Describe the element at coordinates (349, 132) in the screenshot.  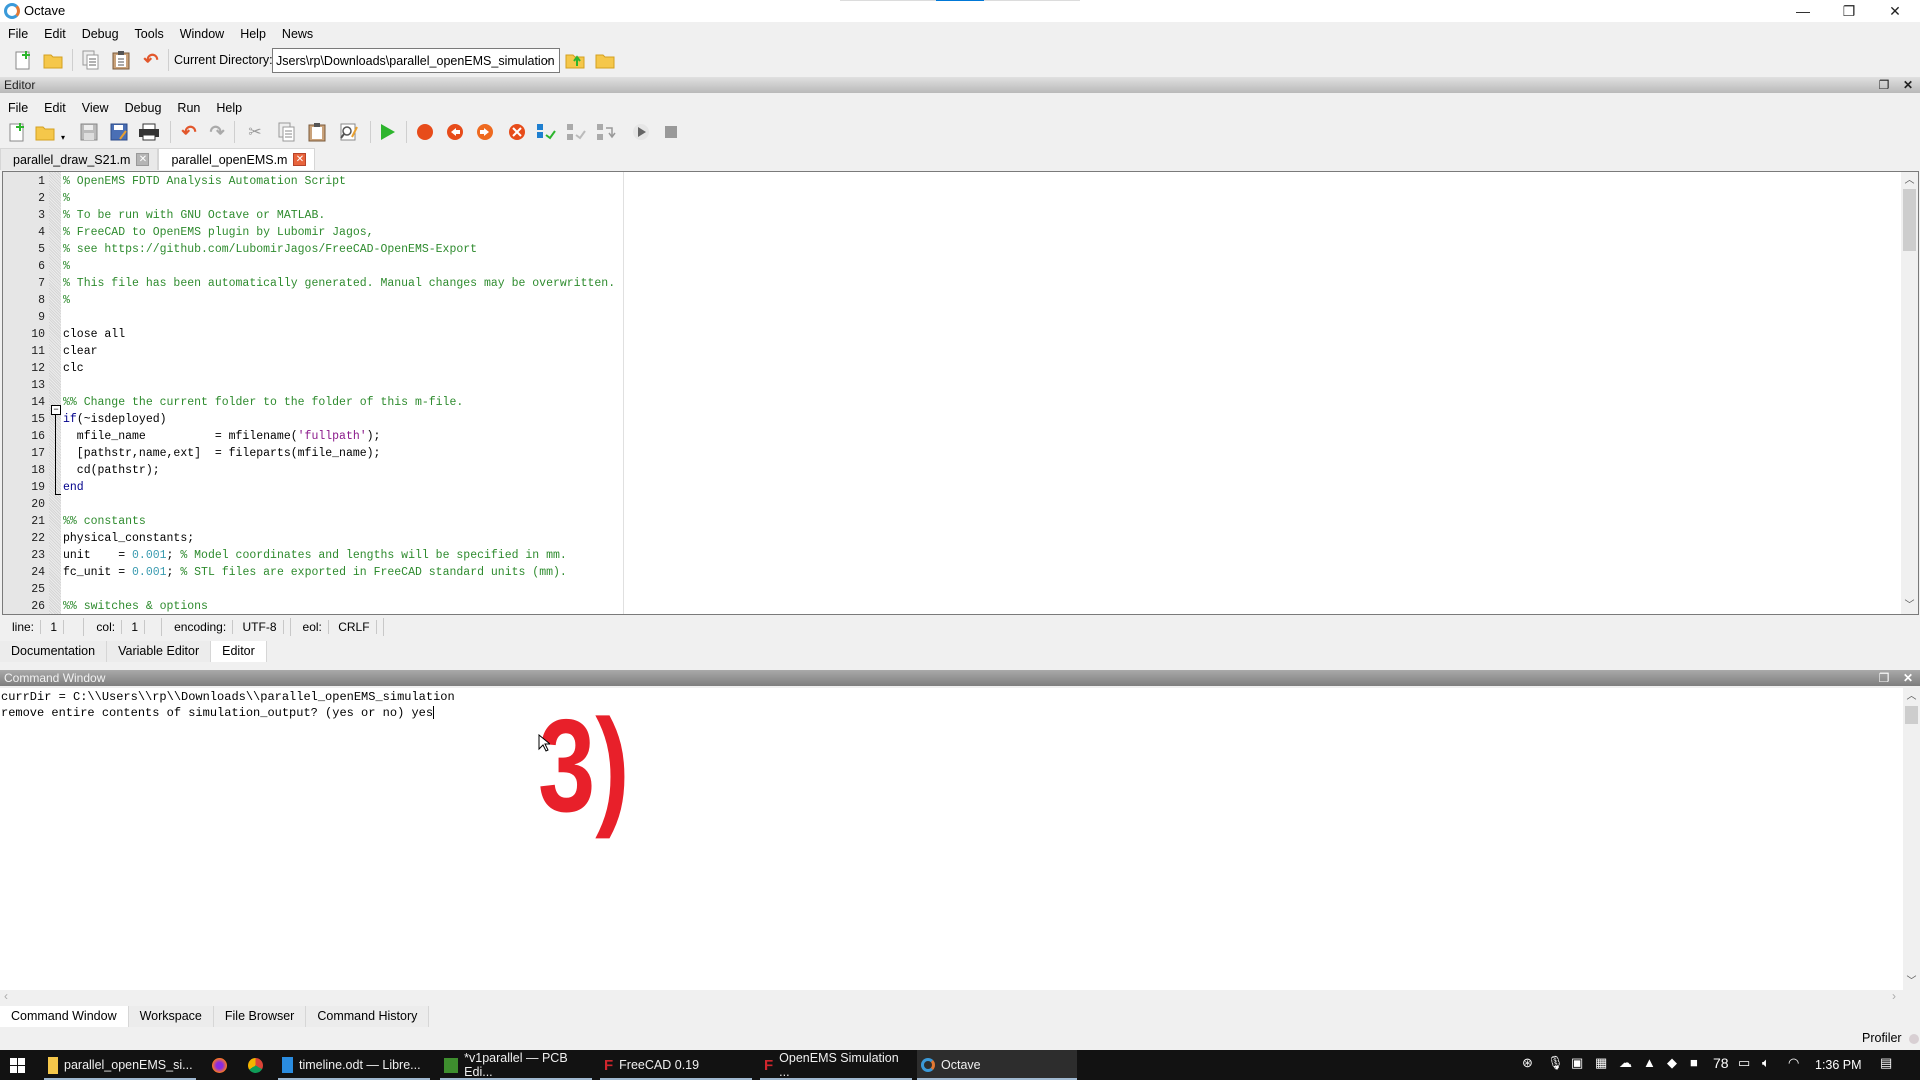
I see `find-replace-icon` at that location.